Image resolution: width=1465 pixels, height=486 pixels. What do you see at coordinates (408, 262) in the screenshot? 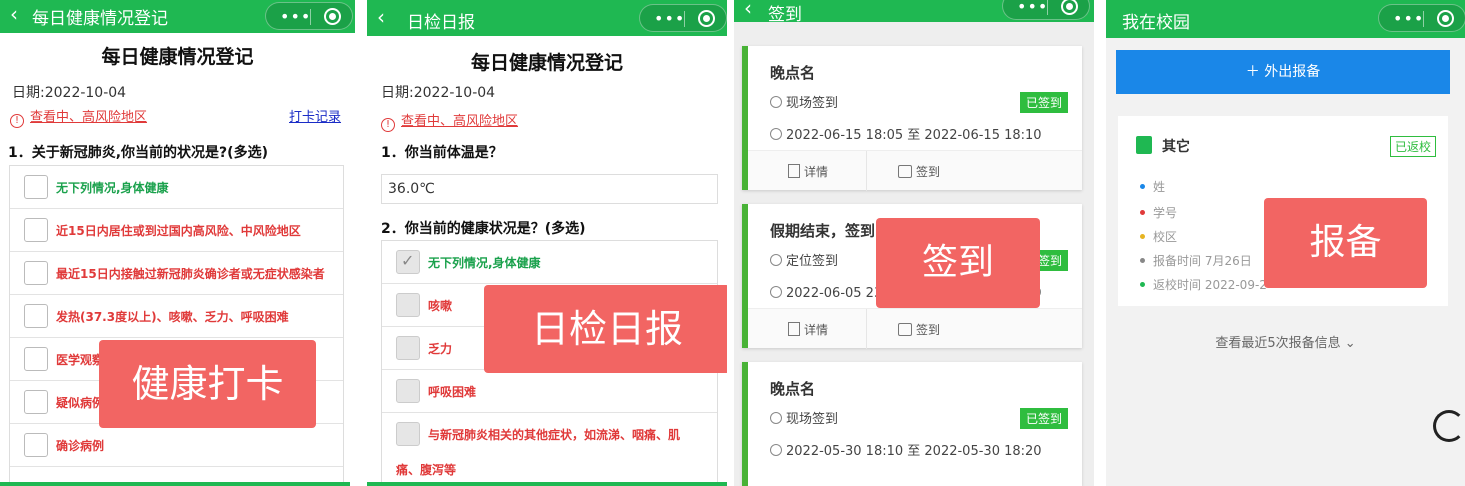
I see `checkbox-checked` at bounding box center [408, 262].